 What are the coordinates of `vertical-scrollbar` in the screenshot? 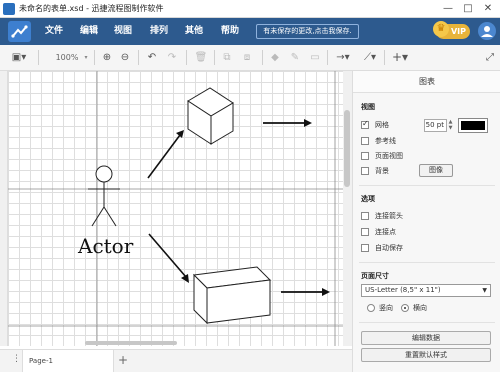 It's located at (347, 148).